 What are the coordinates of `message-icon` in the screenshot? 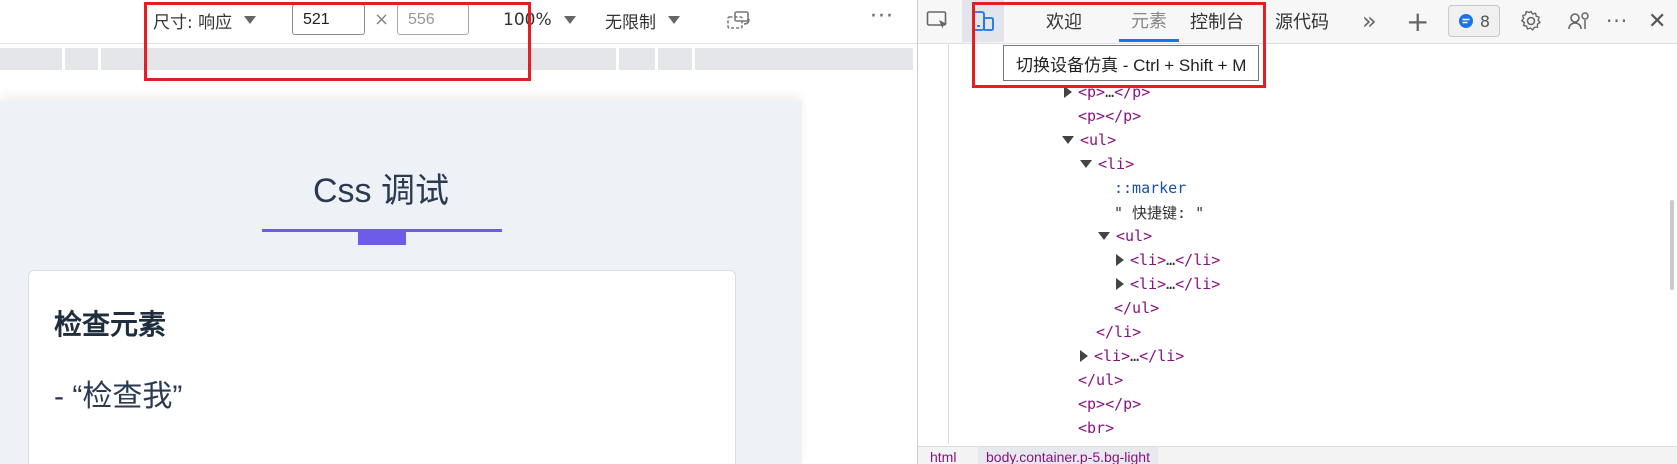 It's located at (1465, 21).